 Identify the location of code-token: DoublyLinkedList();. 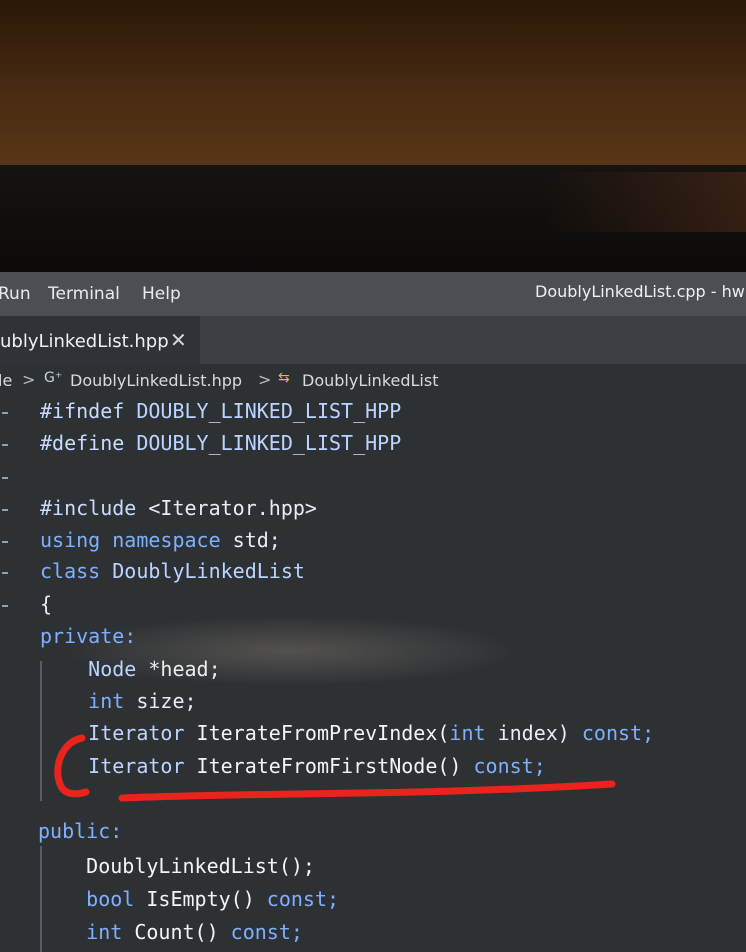
(176, 866).